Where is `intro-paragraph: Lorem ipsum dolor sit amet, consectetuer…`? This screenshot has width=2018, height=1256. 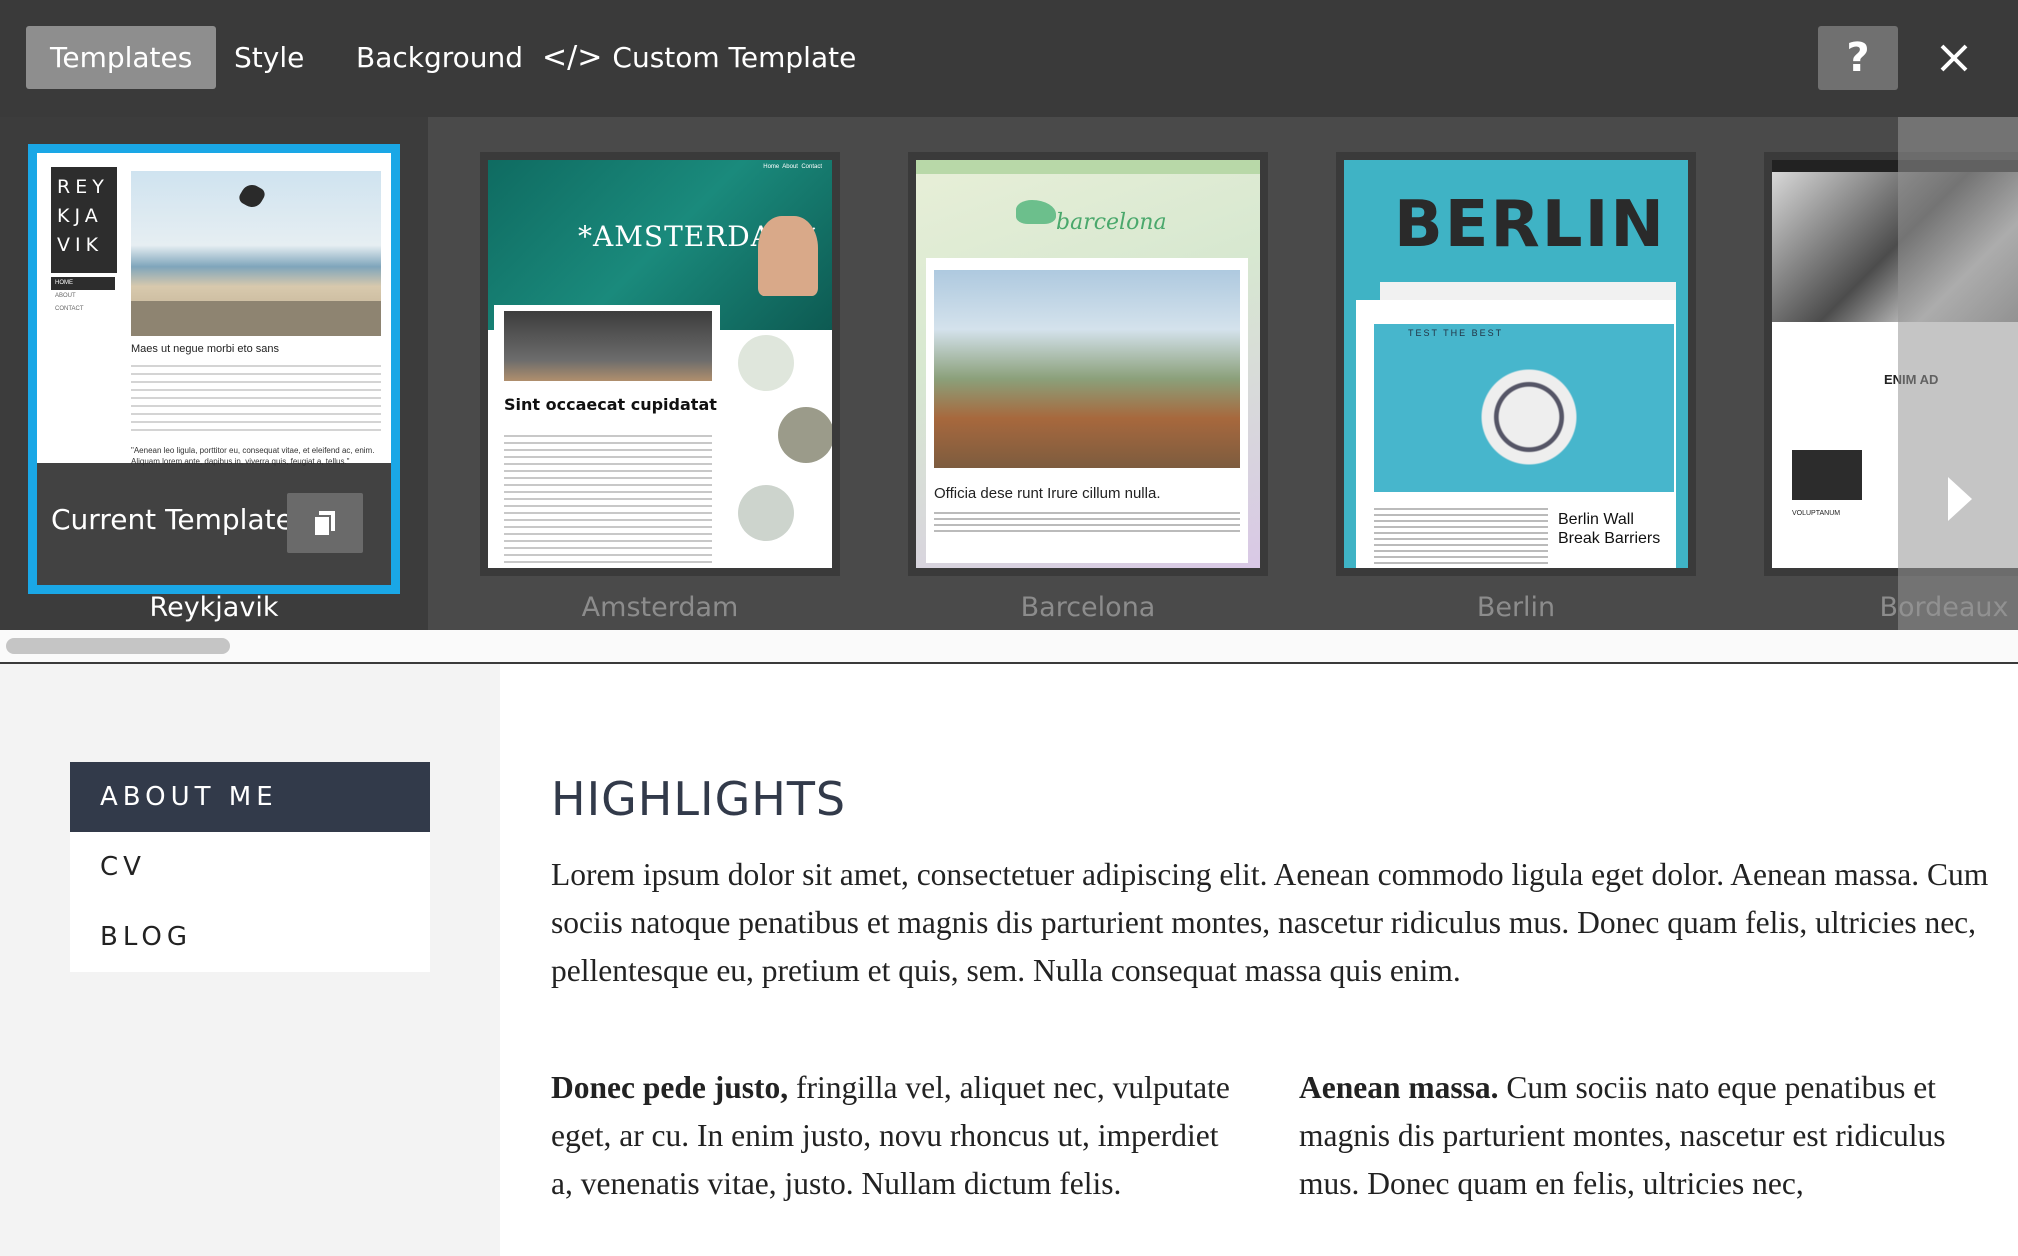
intro-paragraph: Lorem ipsum dolor sit amet, consectetuer… is located at coordinates (1270, 922).